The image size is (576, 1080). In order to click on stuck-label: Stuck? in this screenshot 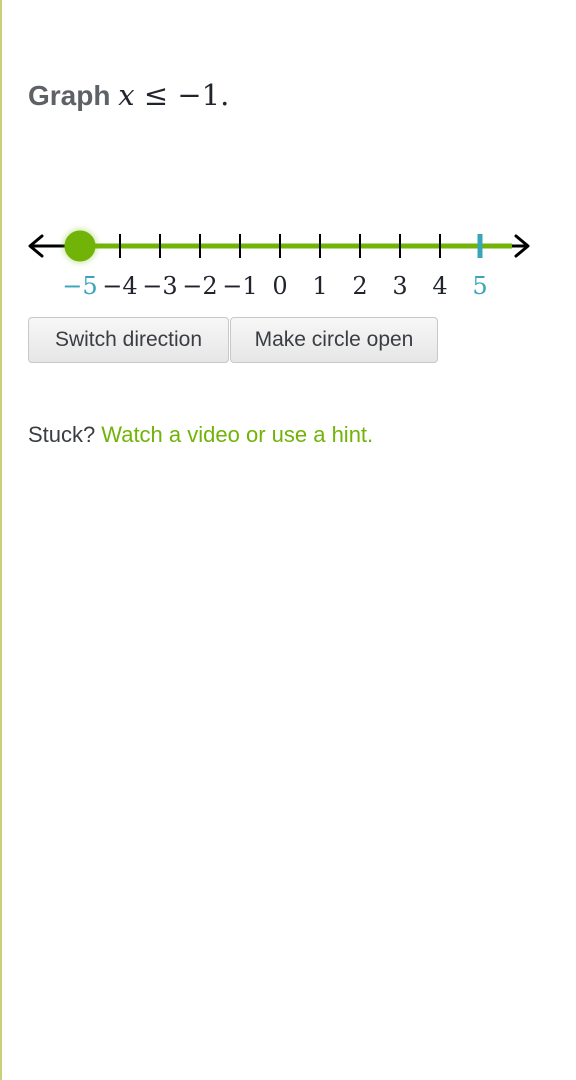, I will do `click(62, 434)`.